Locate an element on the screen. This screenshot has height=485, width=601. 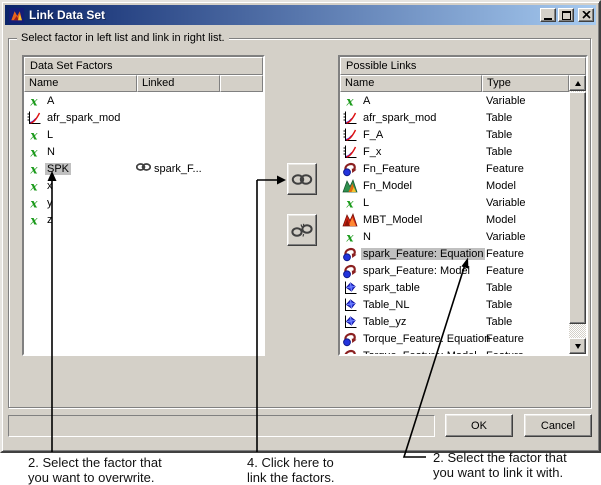
minimize-button is located at coordinates (548, 15).